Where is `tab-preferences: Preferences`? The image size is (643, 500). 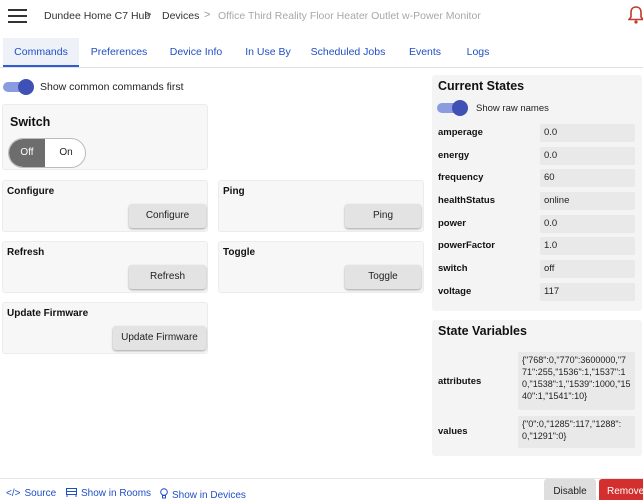 tab-preferences: Preferences is located at coordinates (119, 52).